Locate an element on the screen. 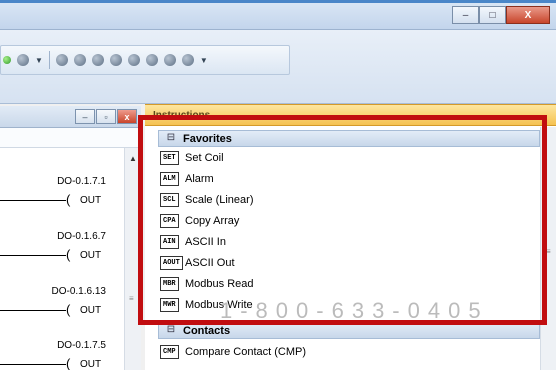 Image resolution: width=556 pixels, height=370 pixels. module-icon is located at coordinates (115, 60).